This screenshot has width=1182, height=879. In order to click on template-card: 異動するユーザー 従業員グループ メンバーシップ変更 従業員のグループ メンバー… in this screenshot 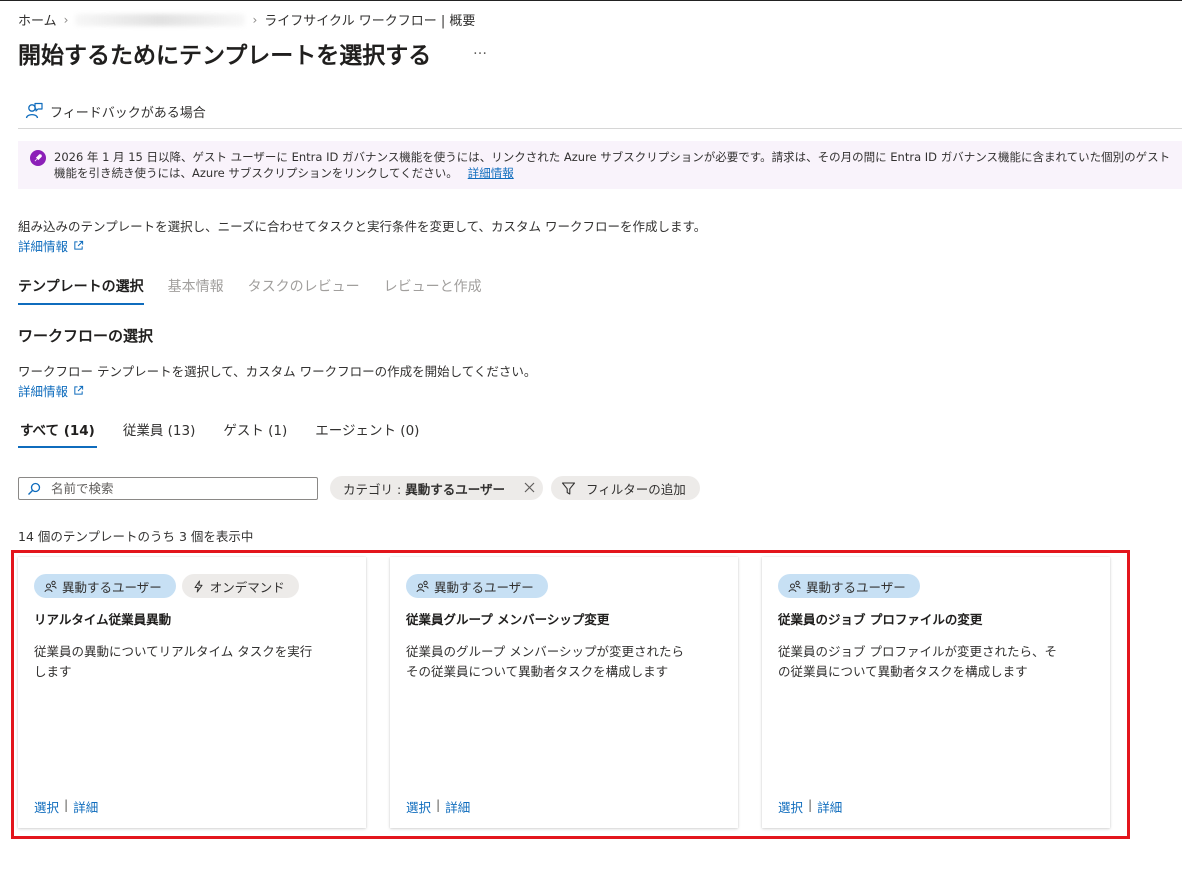, I will do `click(564, 692)`.